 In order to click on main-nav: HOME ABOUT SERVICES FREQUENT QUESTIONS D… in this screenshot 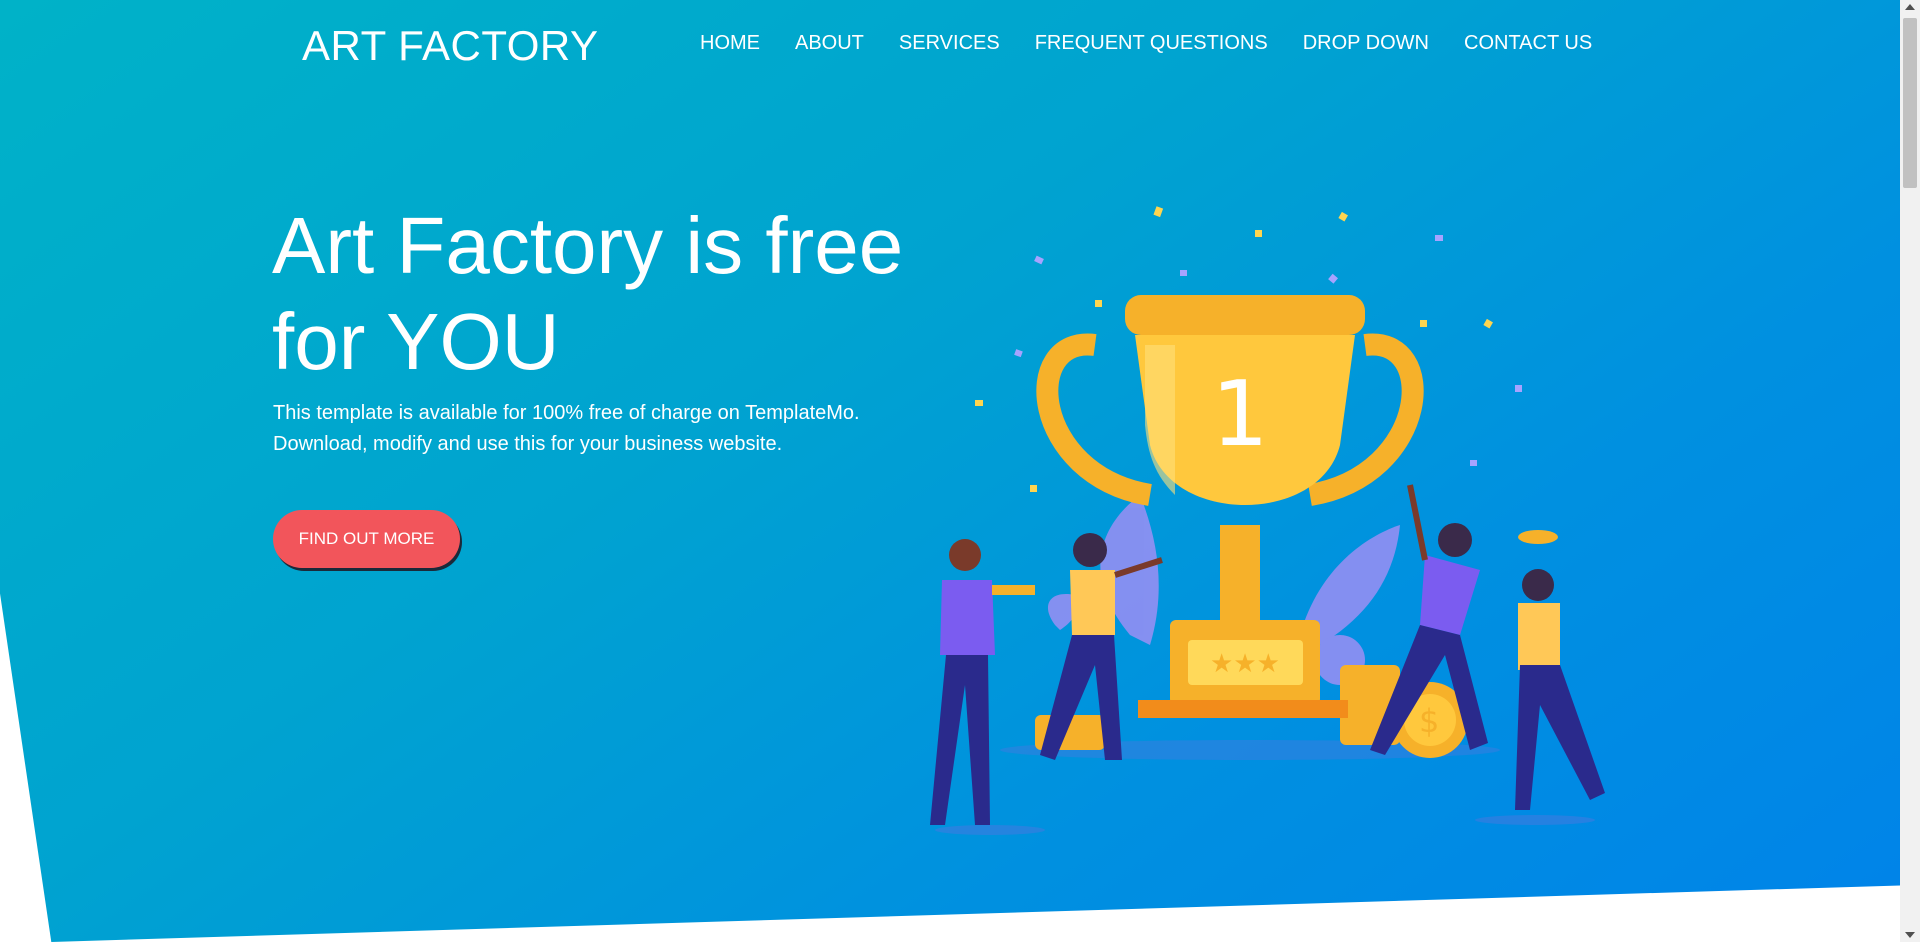, I will do `click(1163, 43)`.